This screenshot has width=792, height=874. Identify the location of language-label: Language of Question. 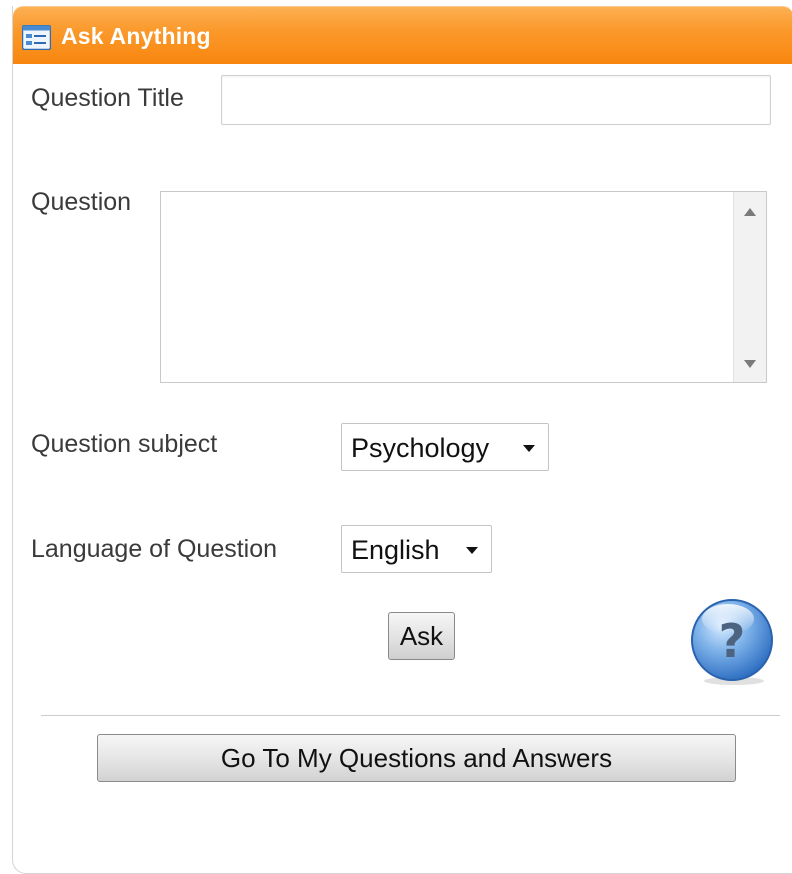
(154, 549).